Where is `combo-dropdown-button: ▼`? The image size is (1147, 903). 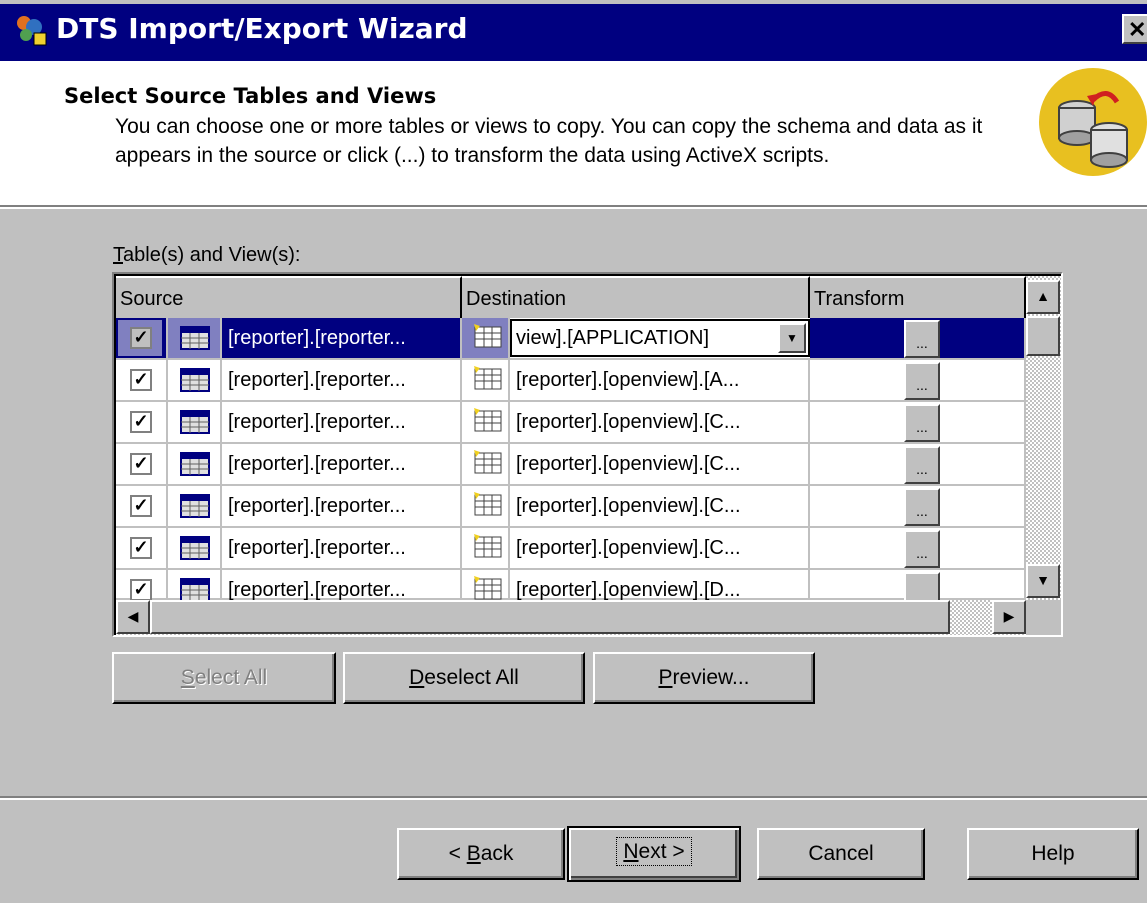 combo-dropdown-button: ▼ is located at coordinates (792, 338).